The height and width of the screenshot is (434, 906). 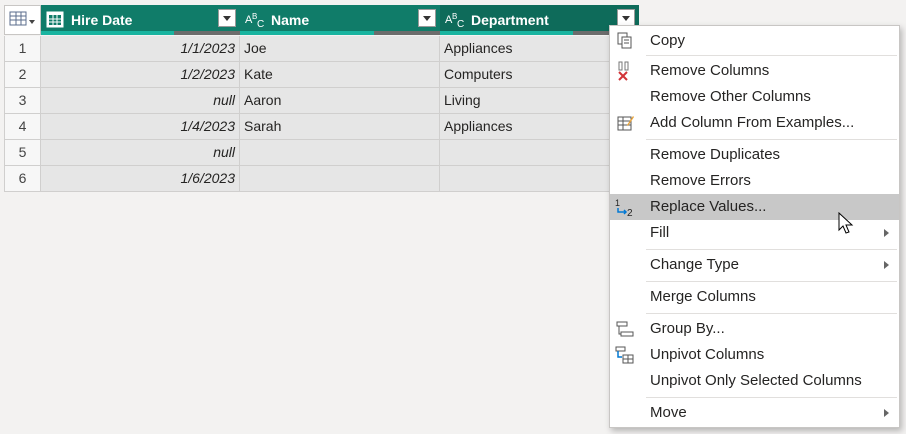 What do you see at coordinates (624, 40) in the screenshot?
I see `copy-icon` at bounding box center [624, 40].